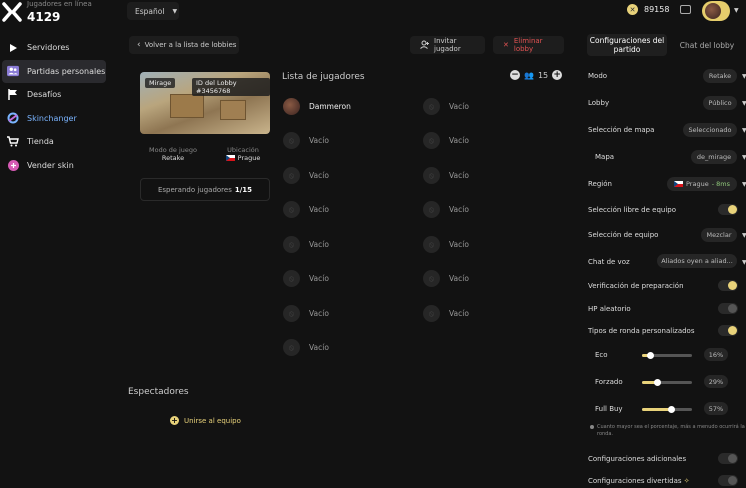 The height and width of the screenshot is (488, 746). What do you see at coordinates (710, 130) in the screenshot?
I see `map-selection-select: Seleccionado` at bounding box center [710, 130].